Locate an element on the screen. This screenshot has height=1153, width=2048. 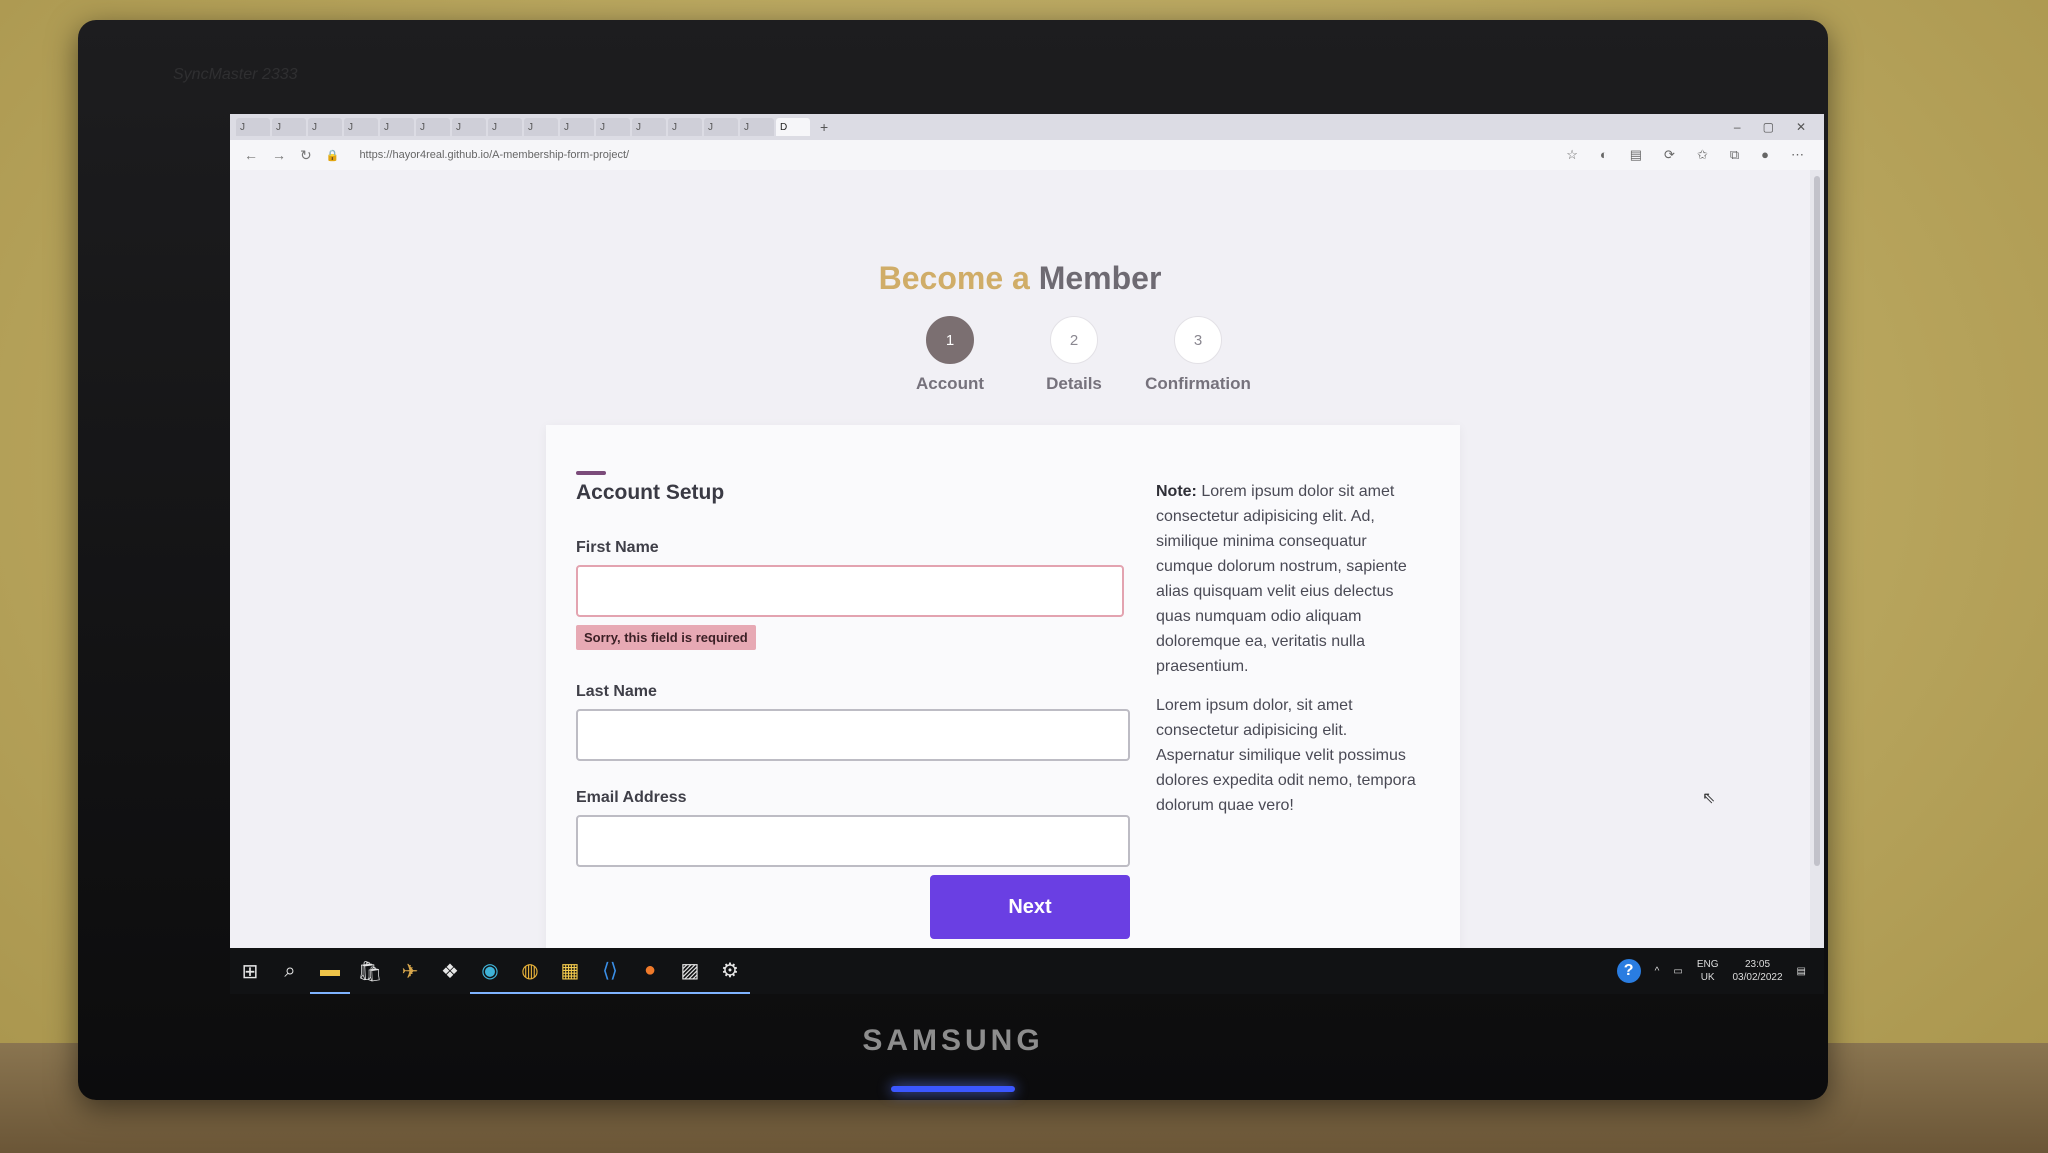
refresh-extension-icon: ⟳ is located at coordinates (1669, 155).